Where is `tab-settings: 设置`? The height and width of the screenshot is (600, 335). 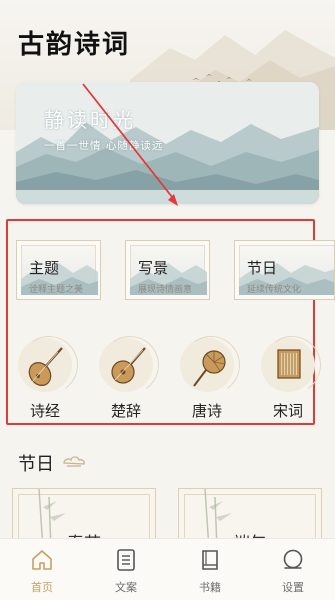
tab-settings: 设置 is located at coordinates (293, 569).